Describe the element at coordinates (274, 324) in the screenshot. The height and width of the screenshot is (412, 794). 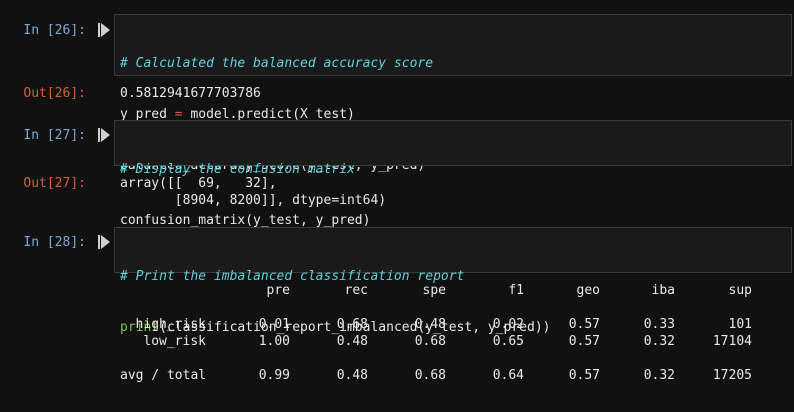
I see `report-cell: 0.01` at that location.